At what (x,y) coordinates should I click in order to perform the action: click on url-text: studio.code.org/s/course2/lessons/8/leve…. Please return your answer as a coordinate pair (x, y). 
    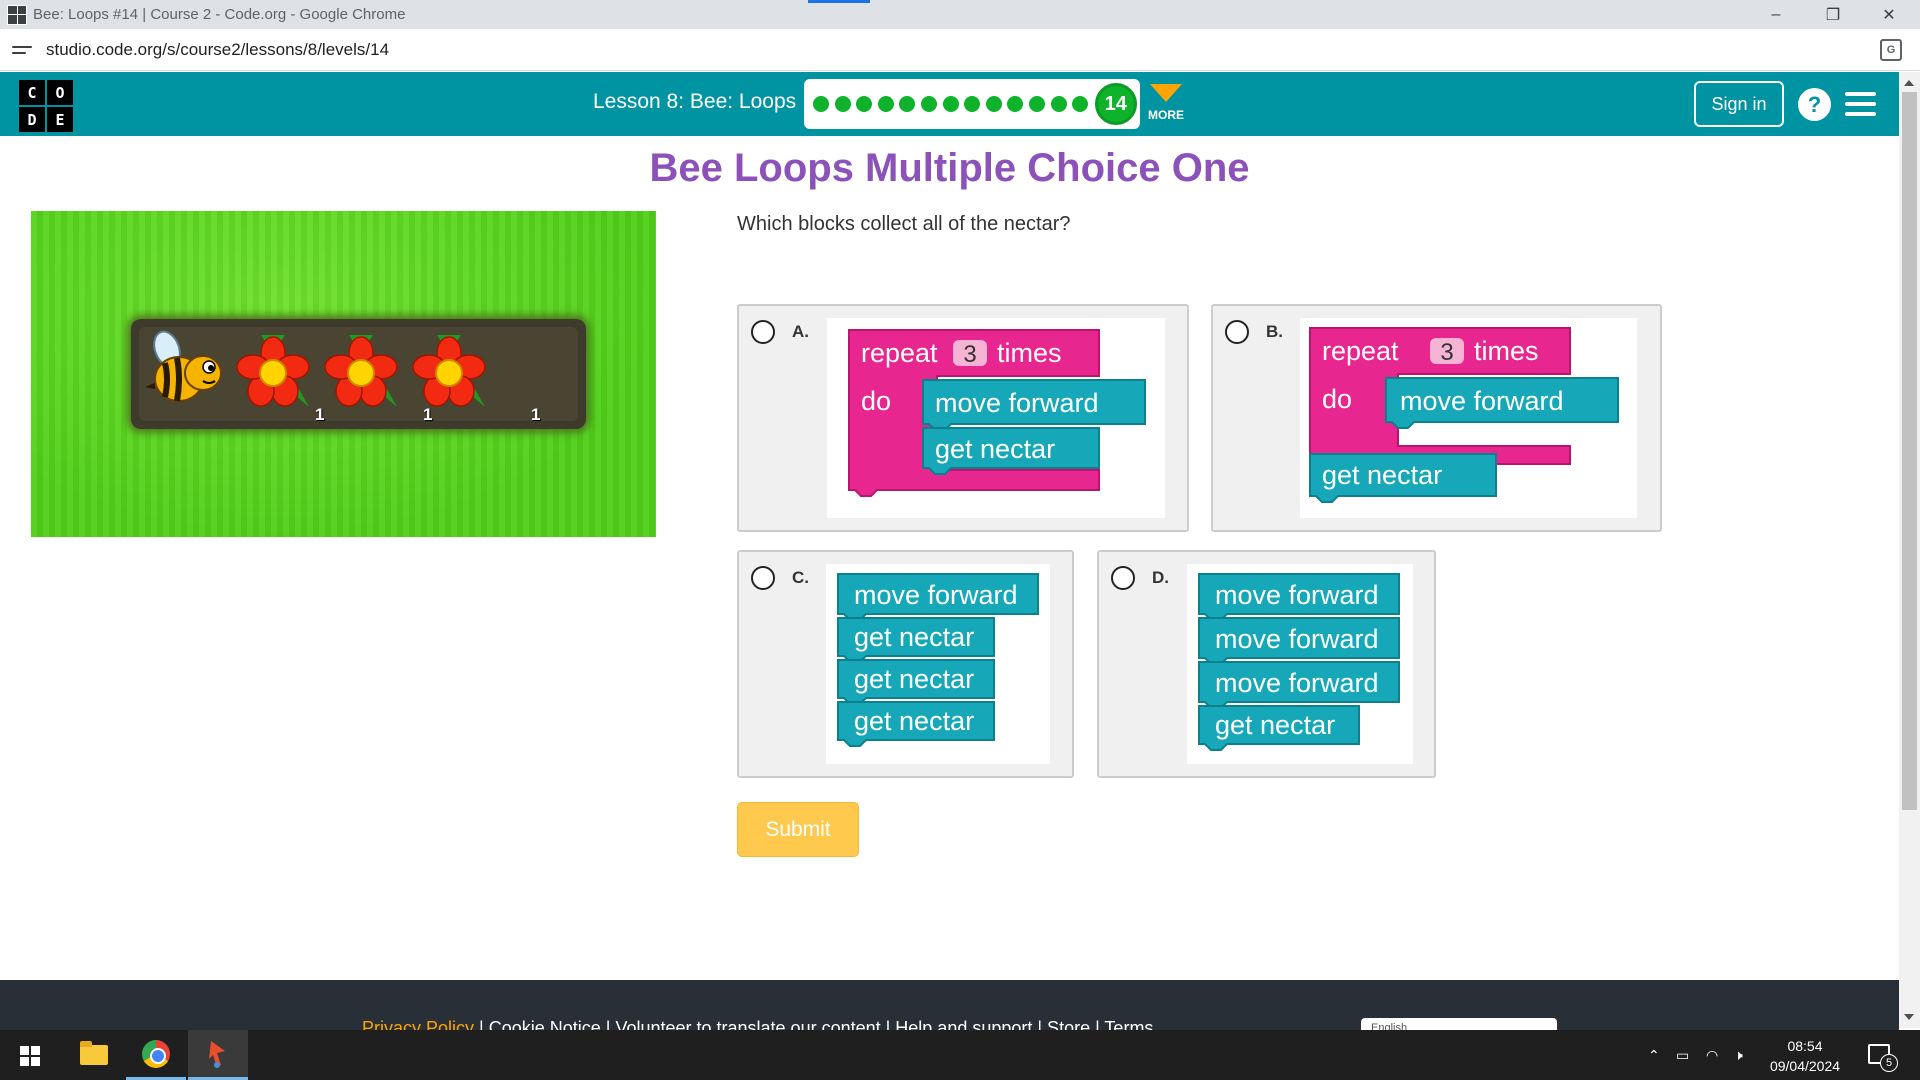
    Looking at the image, I should click on (217, 50).